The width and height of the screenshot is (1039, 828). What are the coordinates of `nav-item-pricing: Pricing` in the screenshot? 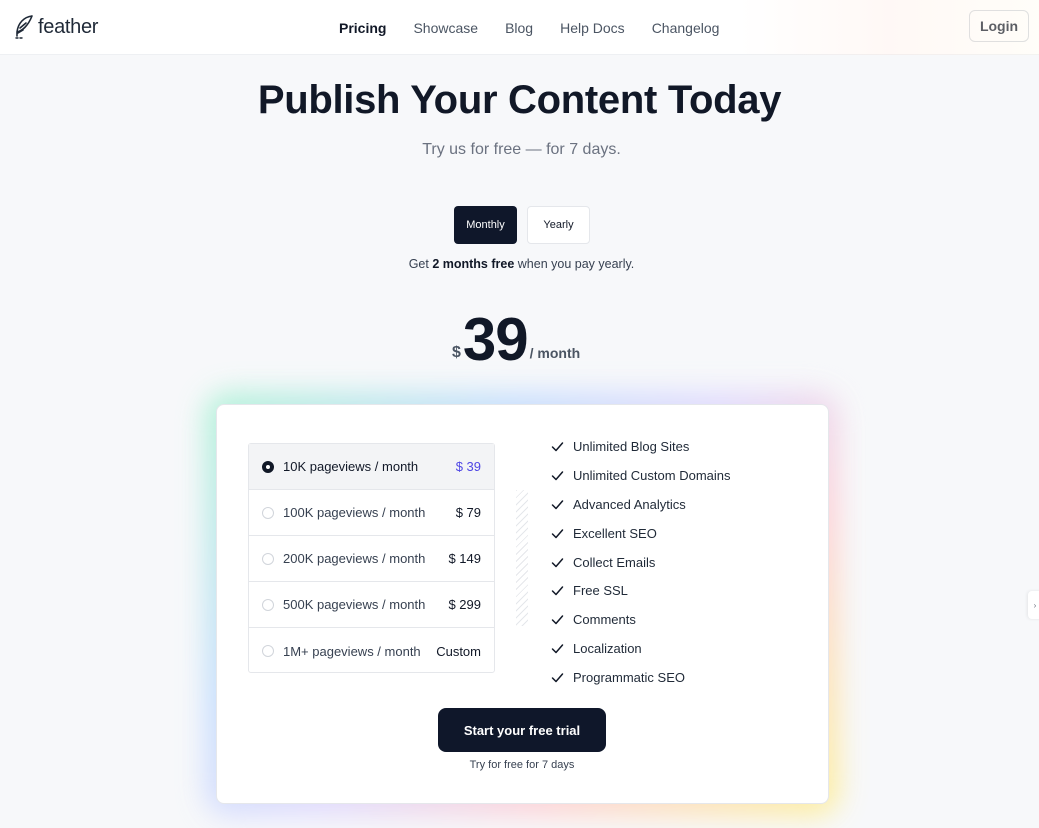 It's located at (362, 28).